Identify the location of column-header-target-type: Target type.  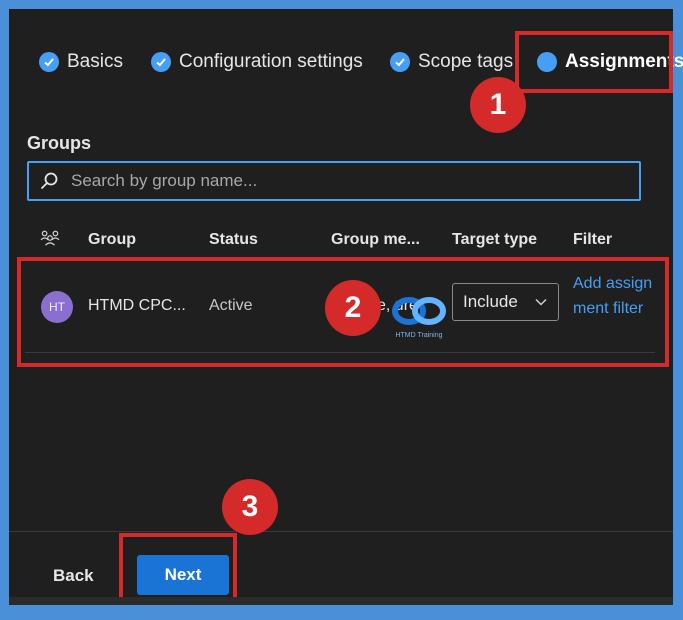
(494, 240).